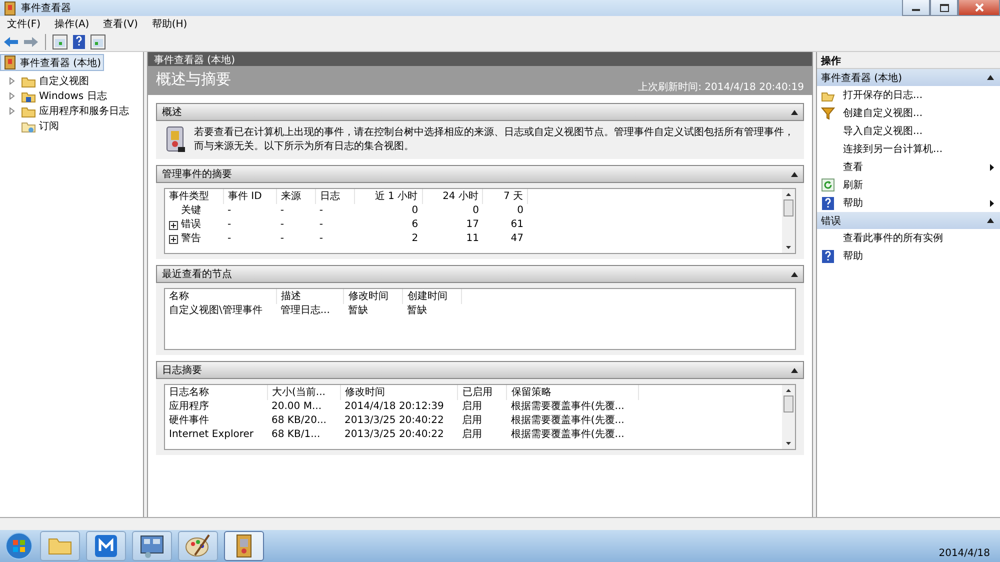 Image resolution: width=1000 pixels, height=562 pixels. Describe the element at coordinates (415, 225) in the screenshot. I see `table-cell-text: 6` at that location.